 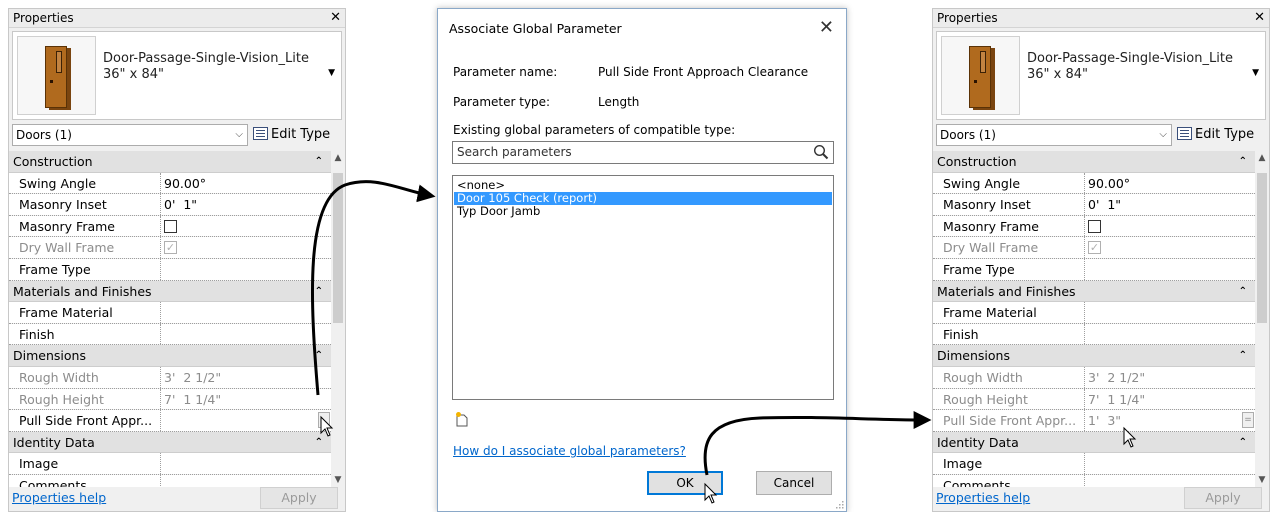 What do you see at coordinates (569, 451) in the screenshot?
I see `help-link: How do I associate global parameters?` at bounding box center [569, 451].